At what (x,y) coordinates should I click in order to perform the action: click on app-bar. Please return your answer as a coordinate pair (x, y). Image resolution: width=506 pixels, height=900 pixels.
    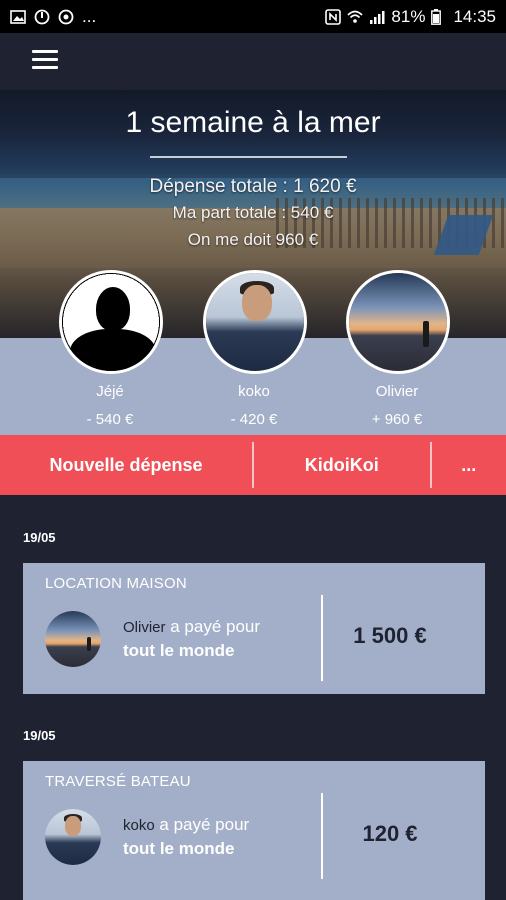
    Looking at the image, I should click on (253, 61).